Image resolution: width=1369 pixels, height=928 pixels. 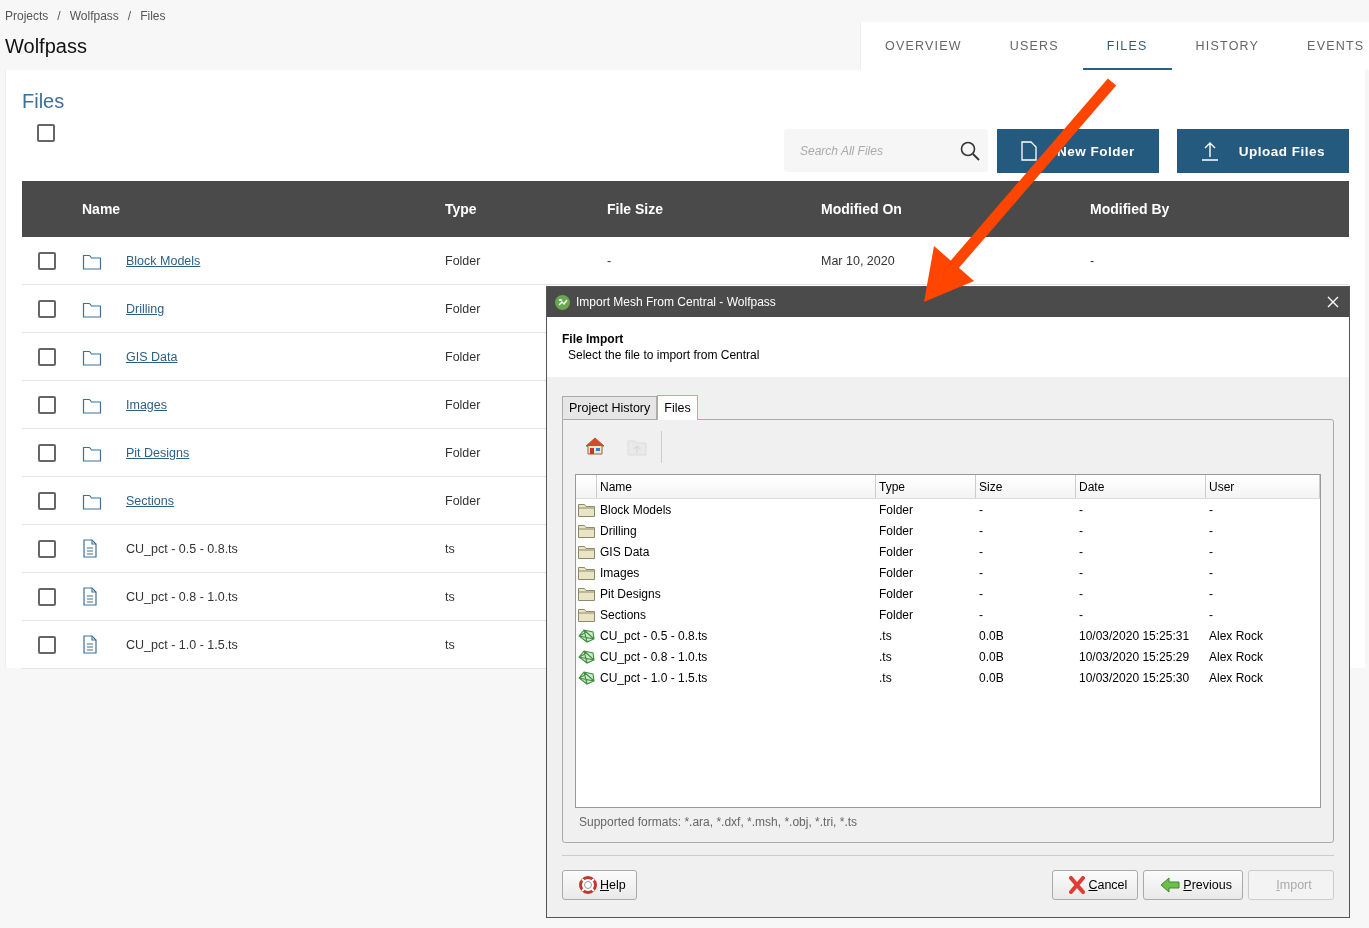 What do you see at coordinates (1170, 885) in the screenshot?
I see `arrow-left-icon` at bounding box center [1170, 885].